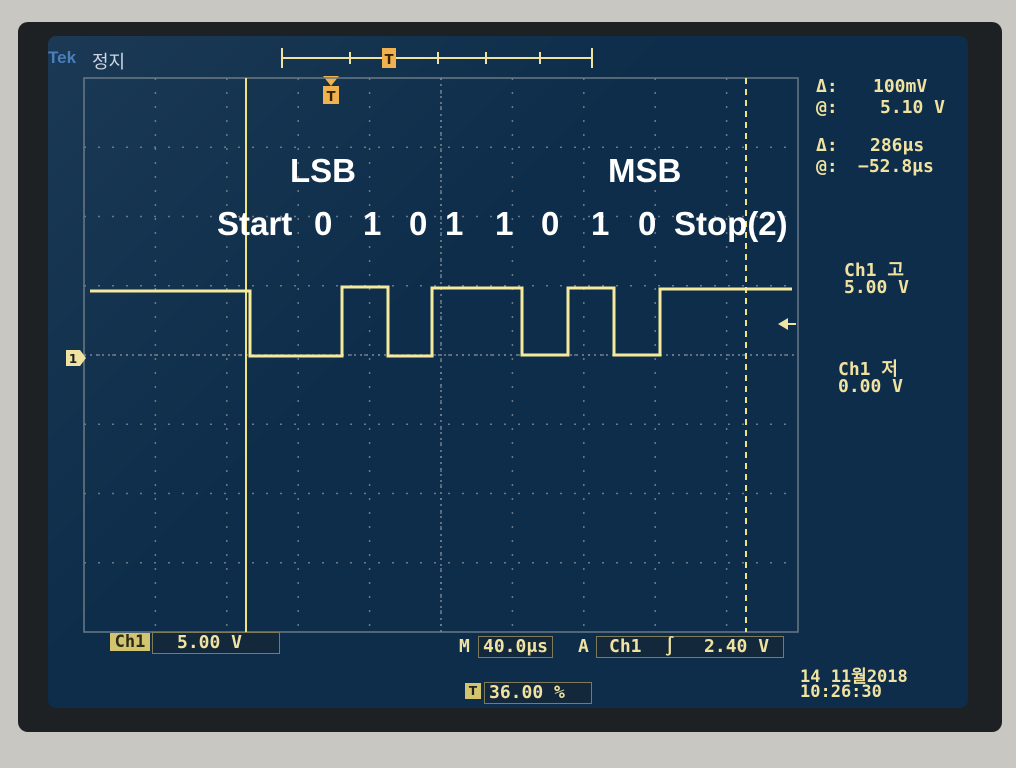  Describe the element at coordinates (737, 646) in the screenshot. I see `trigger-level: 2.40 V` at that location.